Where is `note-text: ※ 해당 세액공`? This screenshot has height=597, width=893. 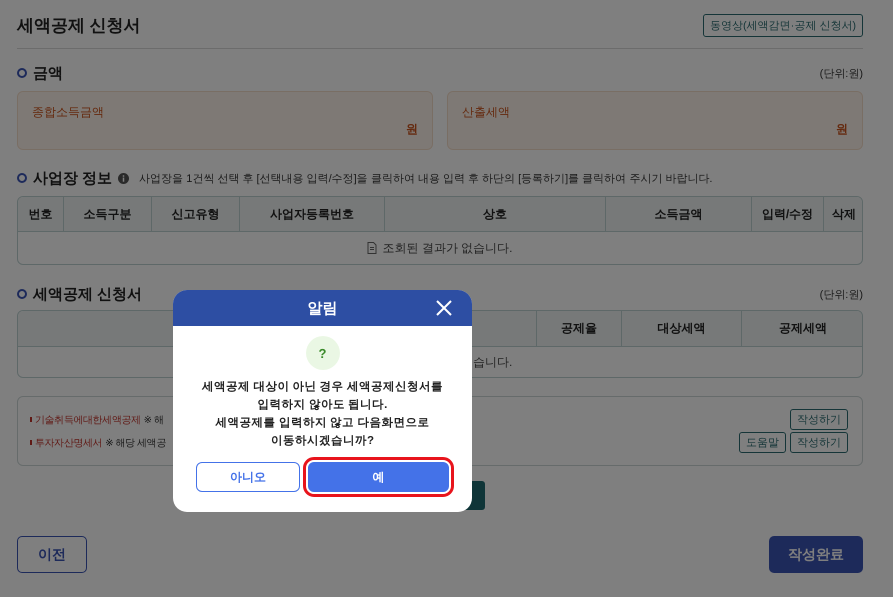 note-text: ※ 해당 세액공 is located at coordinates (135, 443).